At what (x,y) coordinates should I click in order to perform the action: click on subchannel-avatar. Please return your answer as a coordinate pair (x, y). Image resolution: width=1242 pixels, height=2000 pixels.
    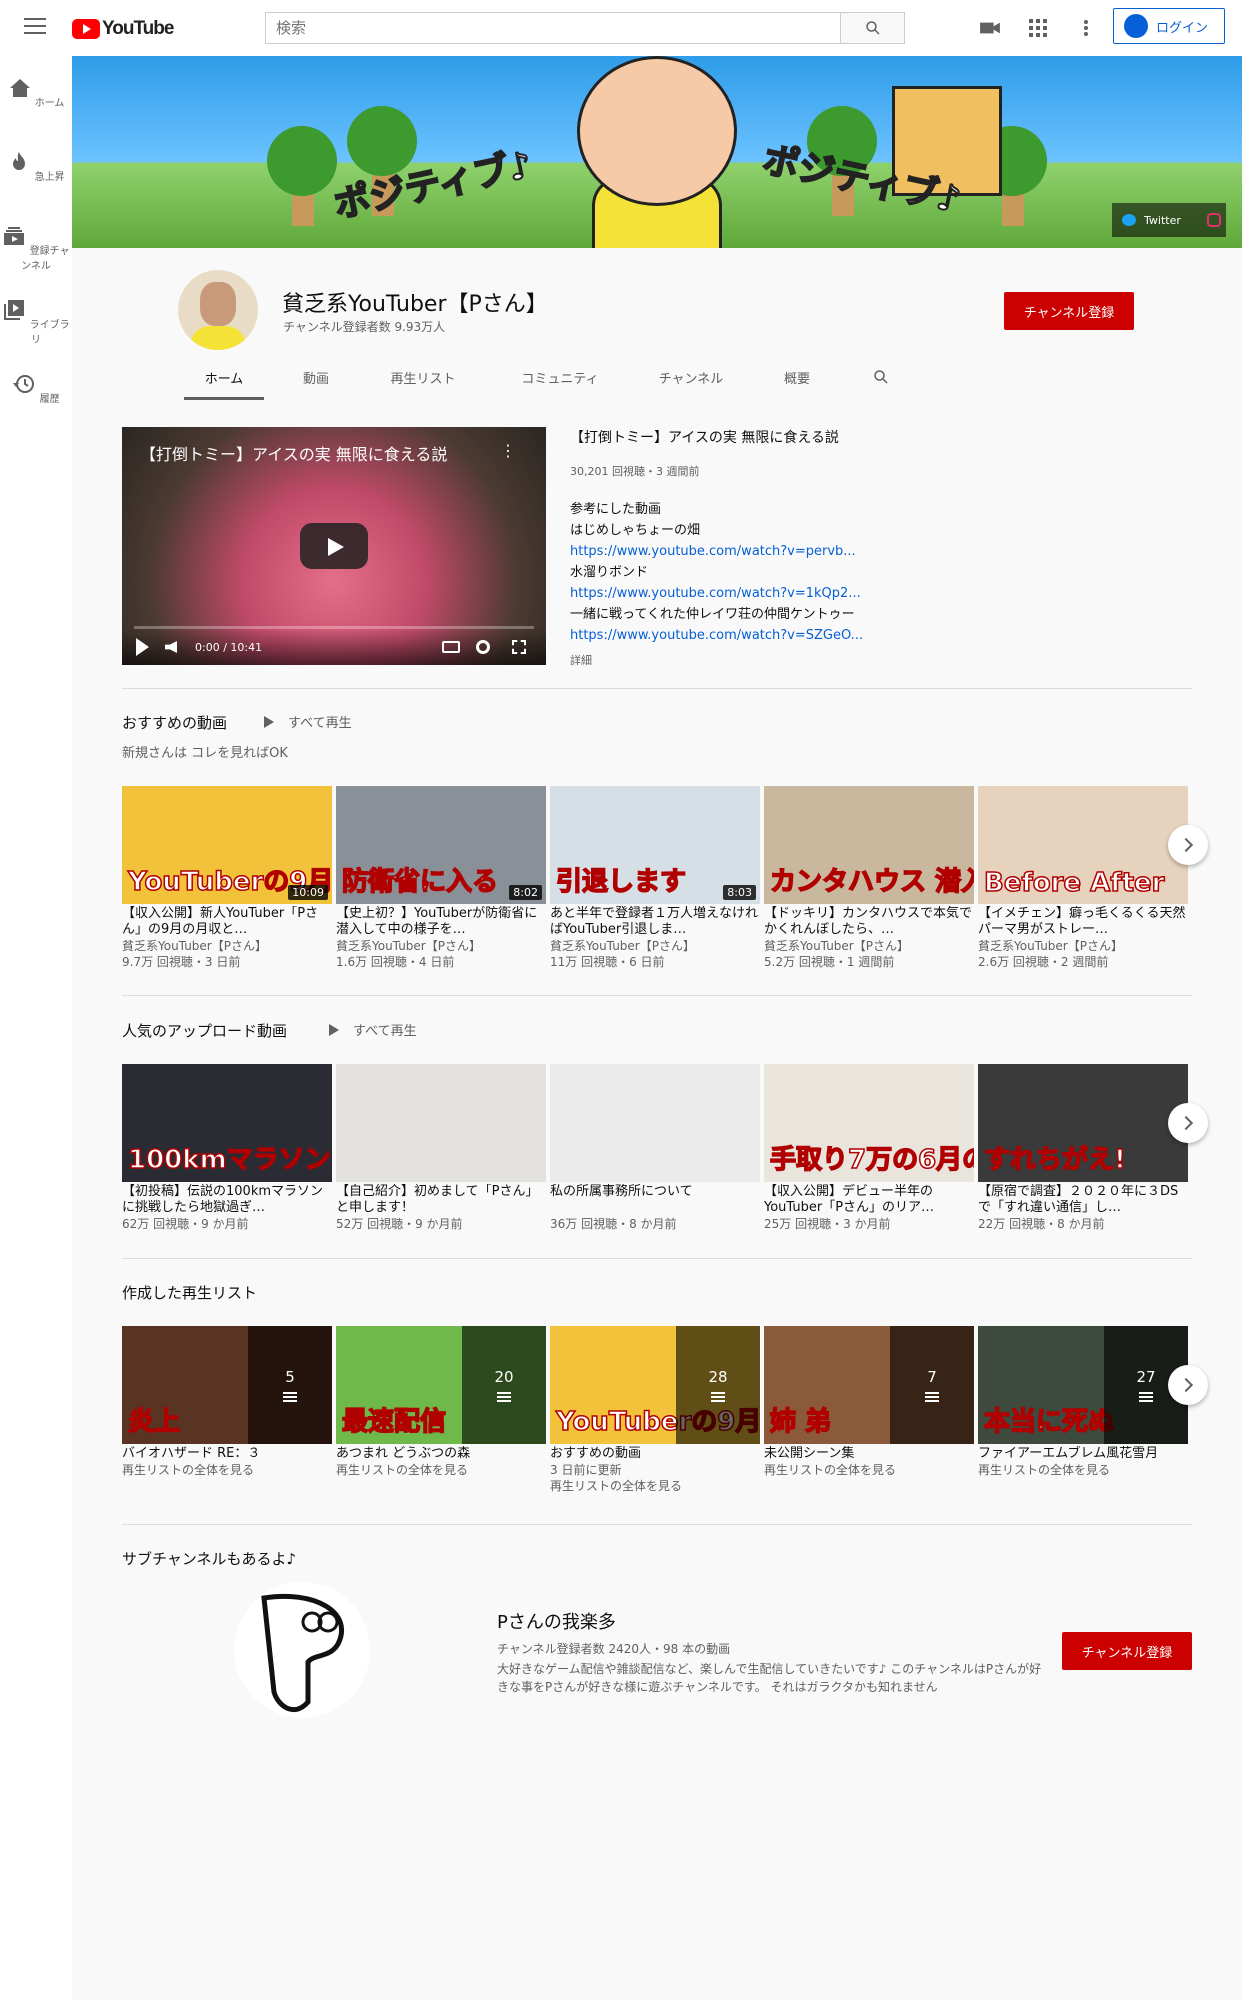
    Looking at the image, I should click on (302, 1650).